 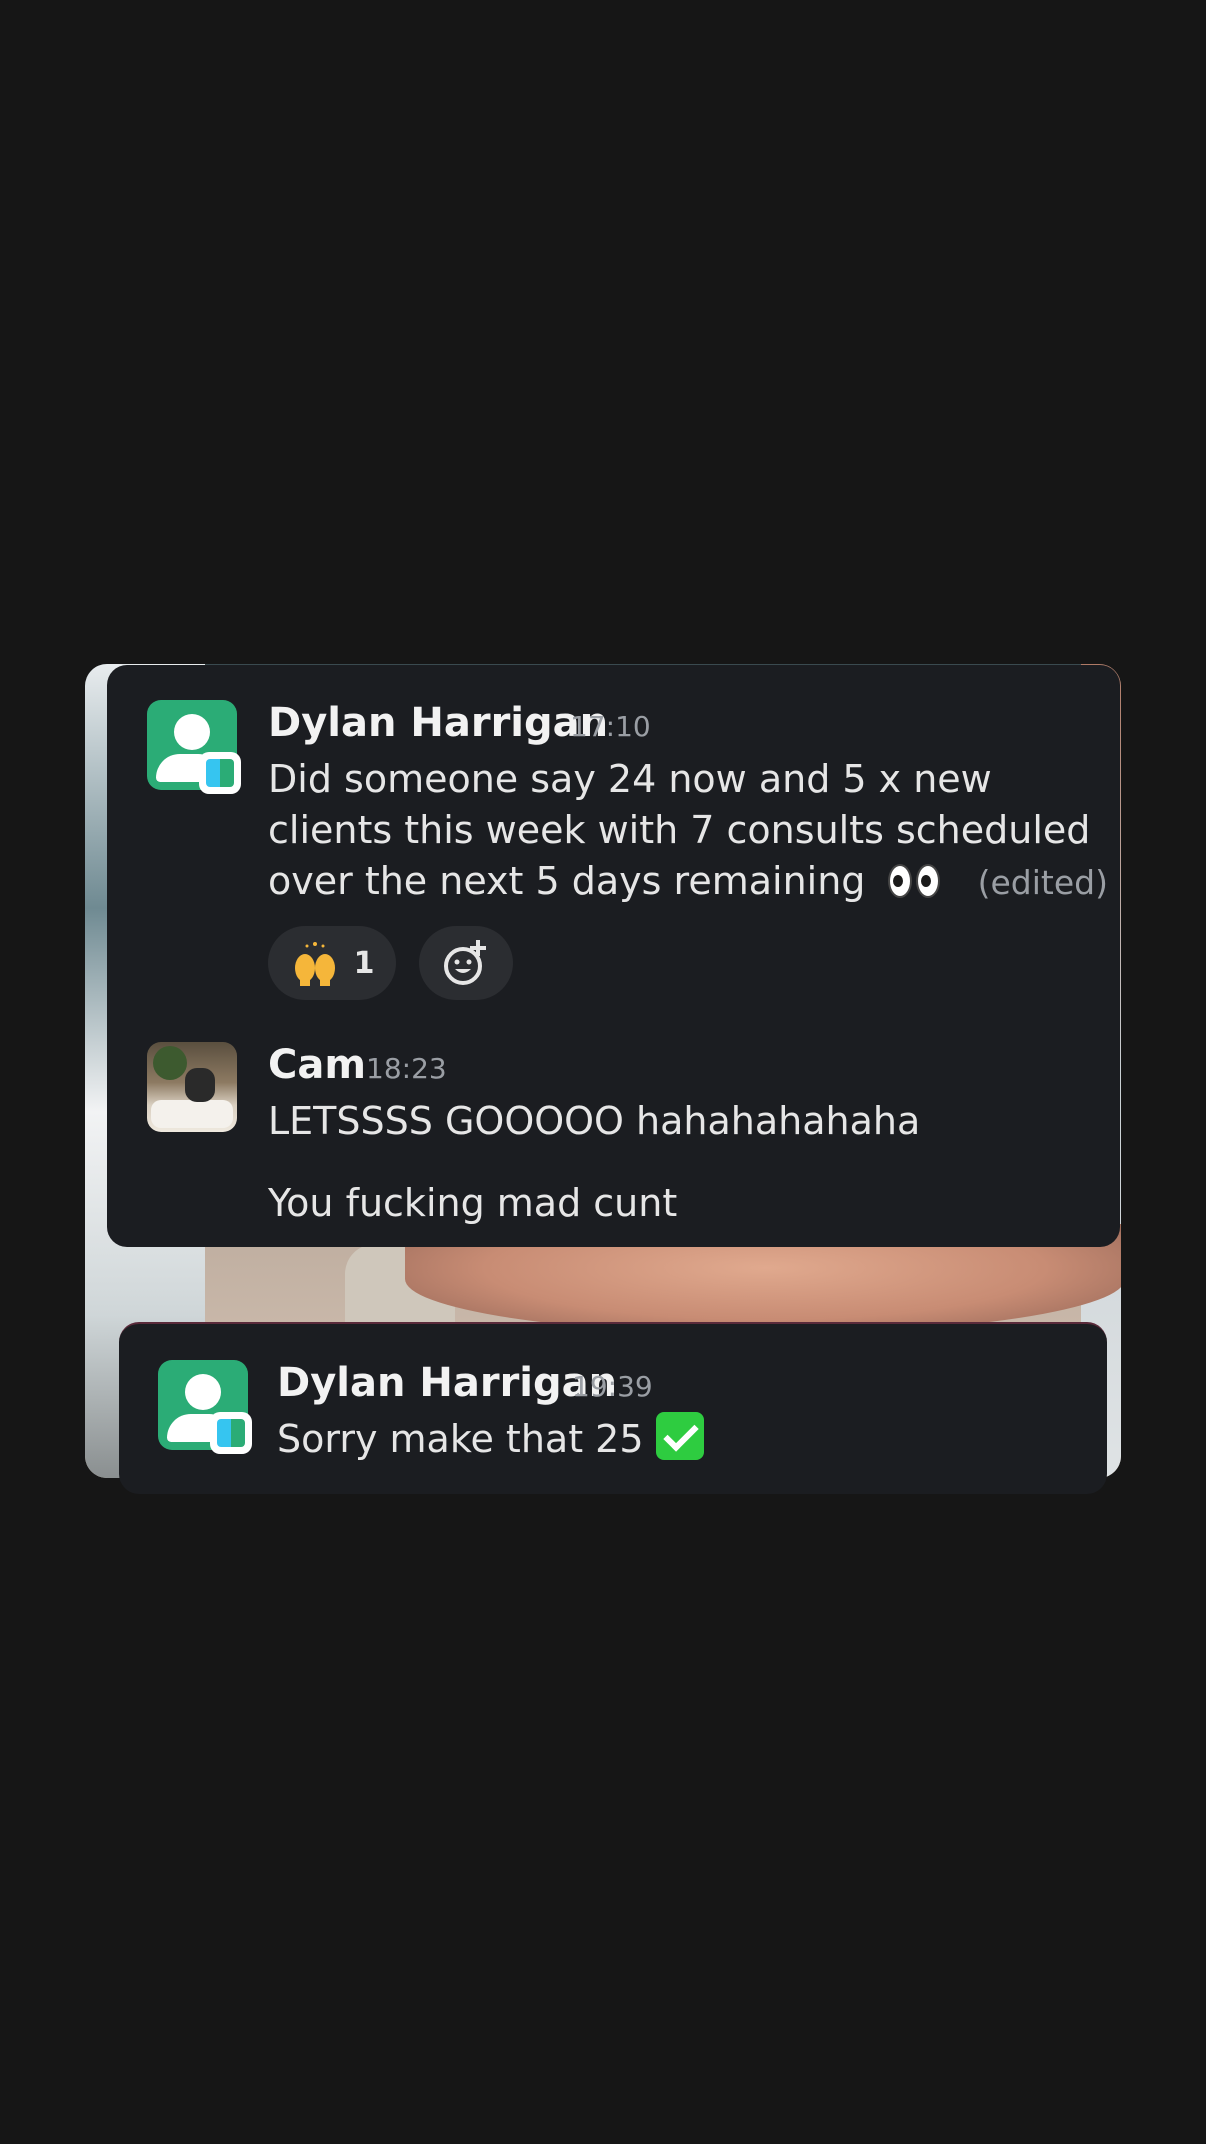 What do you see at coordinates (594, 1121) in the screenshot?
I see `message-line: LETSSSS GOOOOO hahahahahaha` at bounding box center [594, 1121].